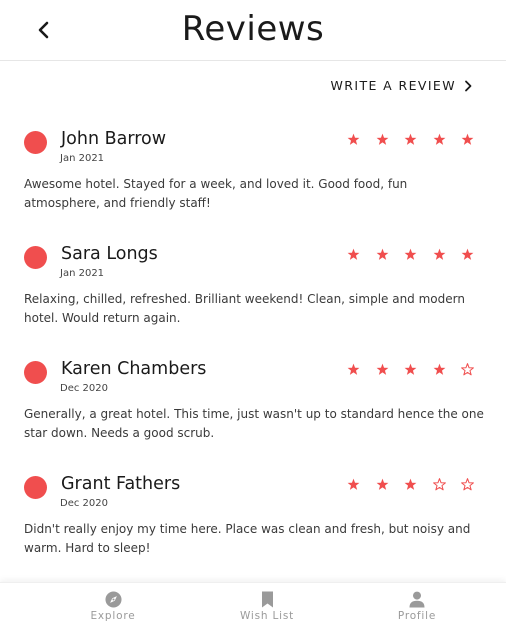  What do you see at coordinates (267, 599) in the screenshot?
I see `bookmark-icon` at bounding box center [267, 599].